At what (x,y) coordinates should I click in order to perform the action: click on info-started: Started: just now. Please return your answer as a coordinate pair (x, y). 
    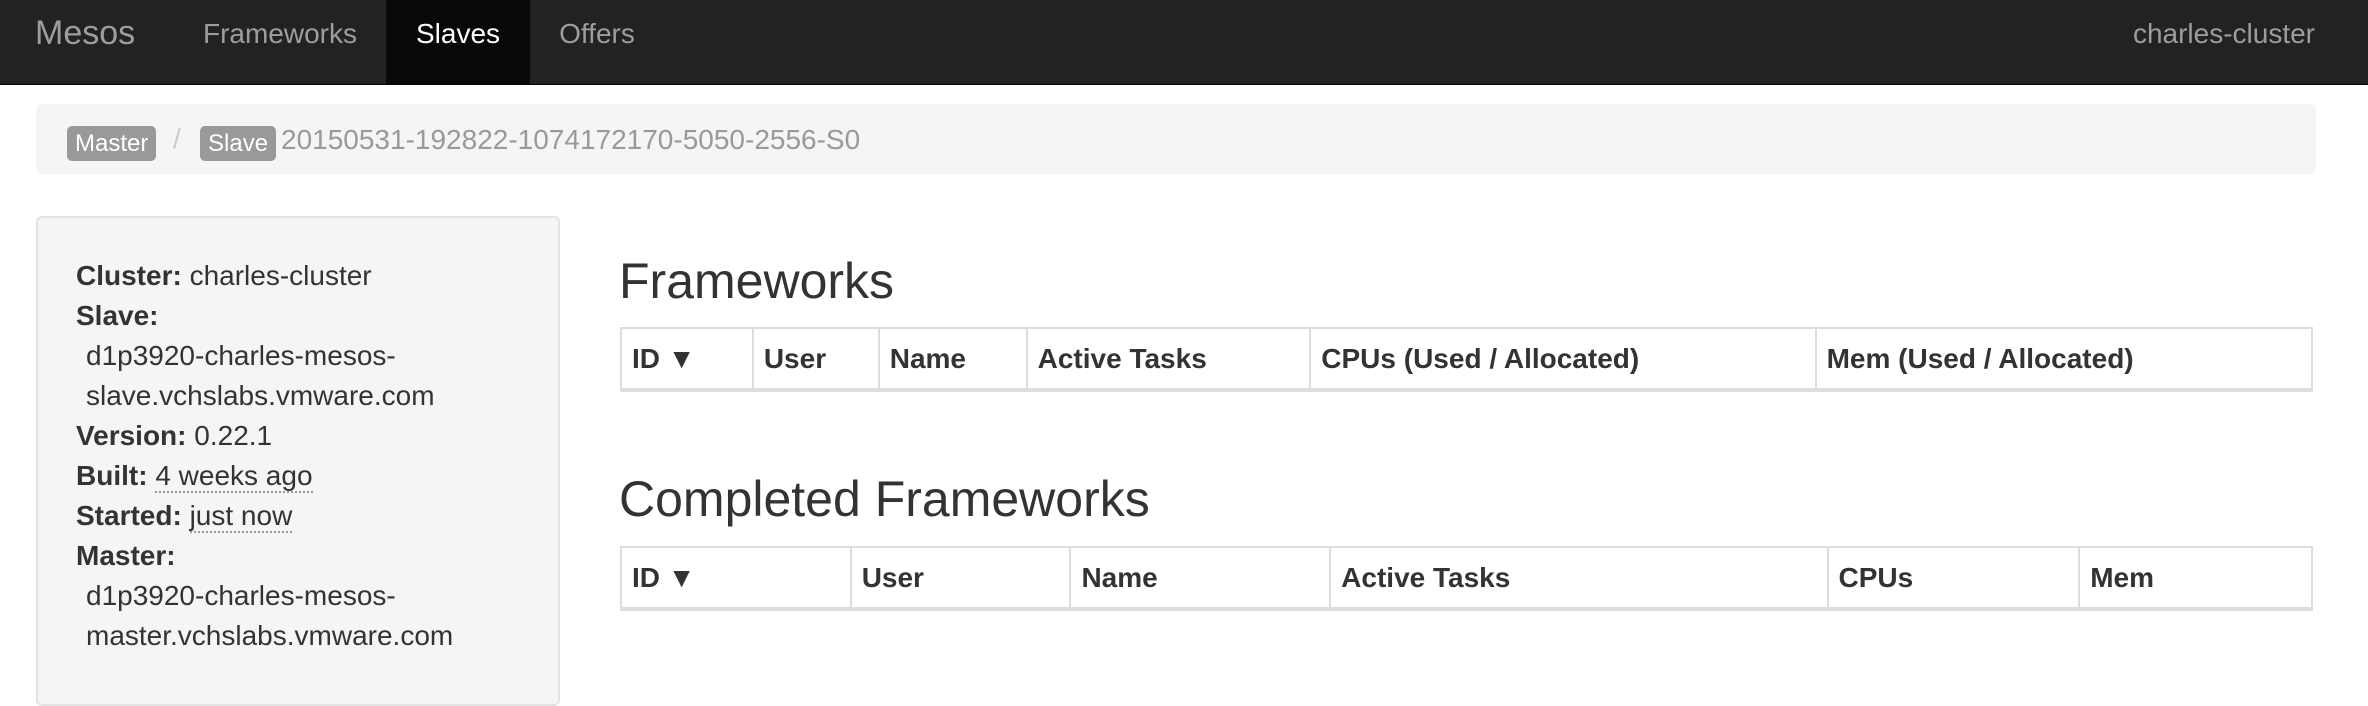
    Looking at the image, I should click on (311, 516).